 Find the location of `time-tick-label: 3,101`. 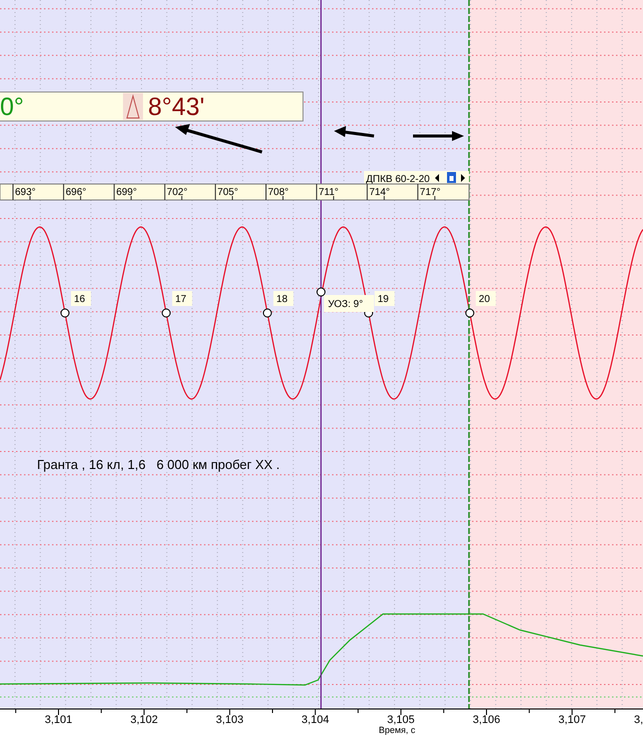

time-tick-label: 3,101 is located at coordinates (58, 720).